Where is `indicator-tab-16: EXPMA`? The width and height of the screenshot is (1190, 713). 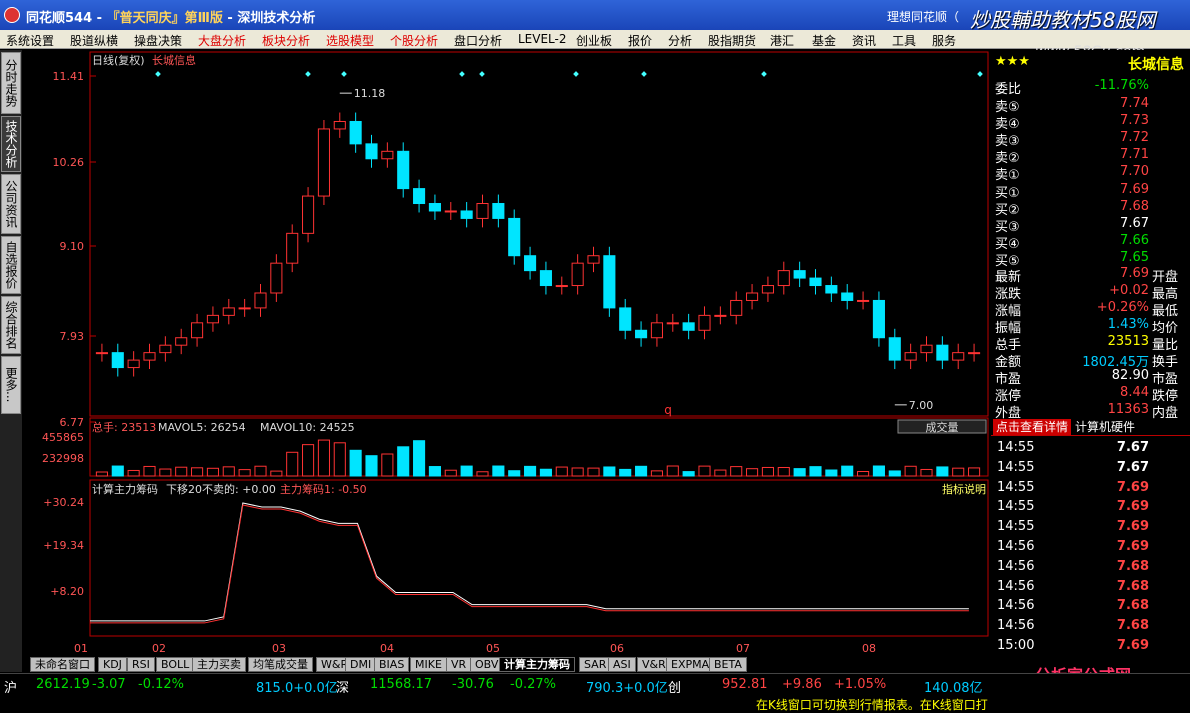
indicator-tab-16: EXPMA is located at coordinates (690, 664).